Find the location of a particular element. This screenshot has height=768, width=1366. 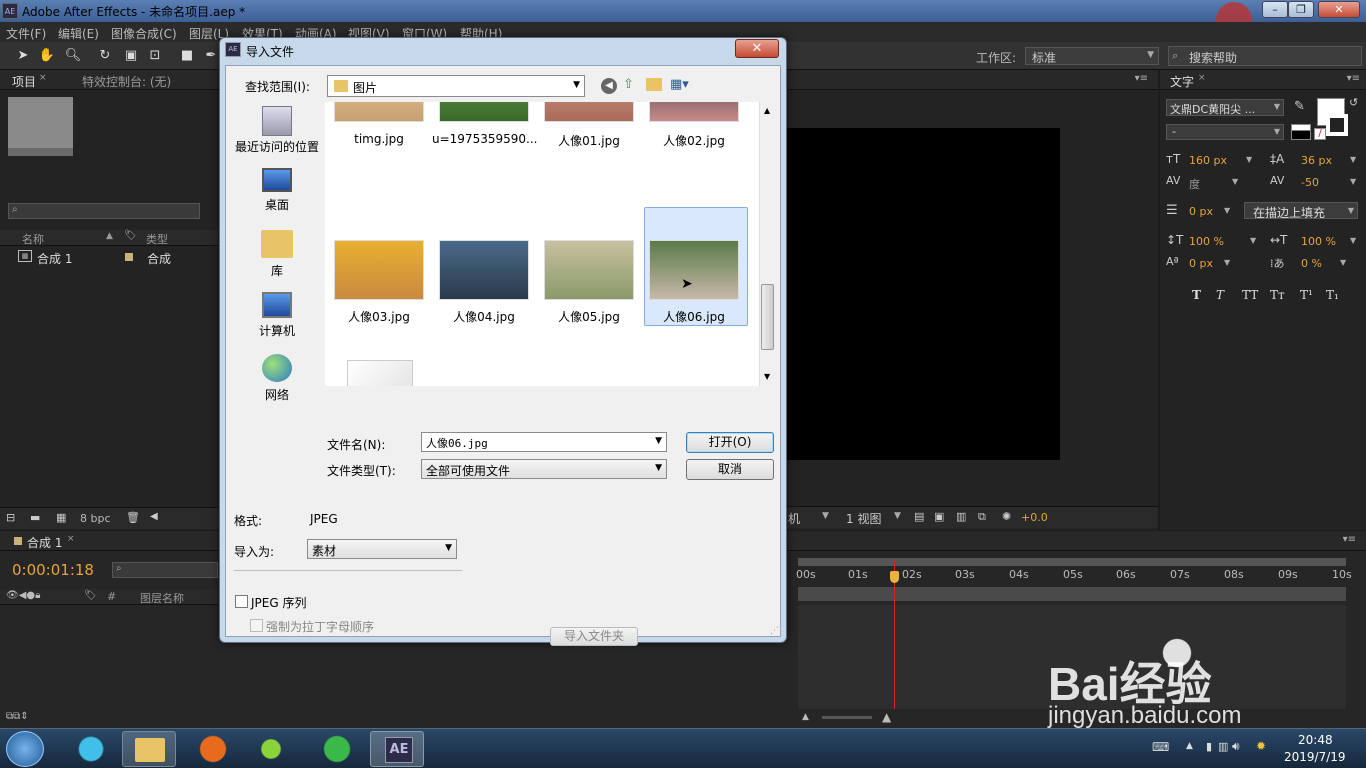

up-folder-icon: ⇧ is located at coordinates (628, 84).